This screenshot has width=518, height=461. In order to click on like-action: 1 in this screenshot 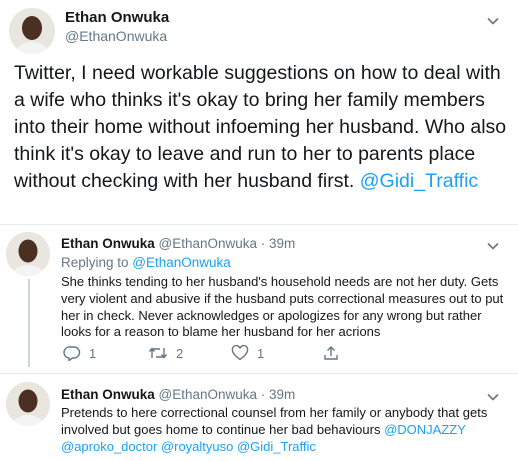, I will do `click(247, 353)`.